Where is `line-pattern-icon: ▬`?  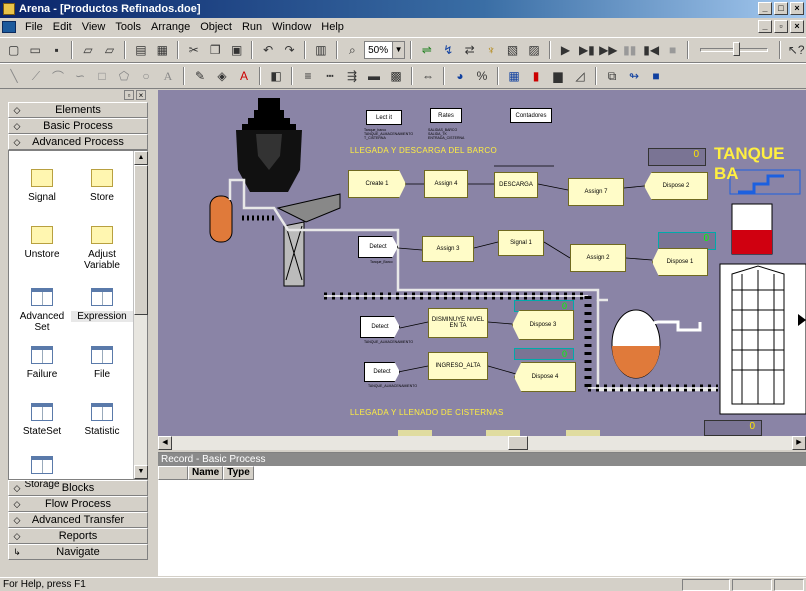
line-pattern-icon: ▬ is located at coordinates (374, 76).